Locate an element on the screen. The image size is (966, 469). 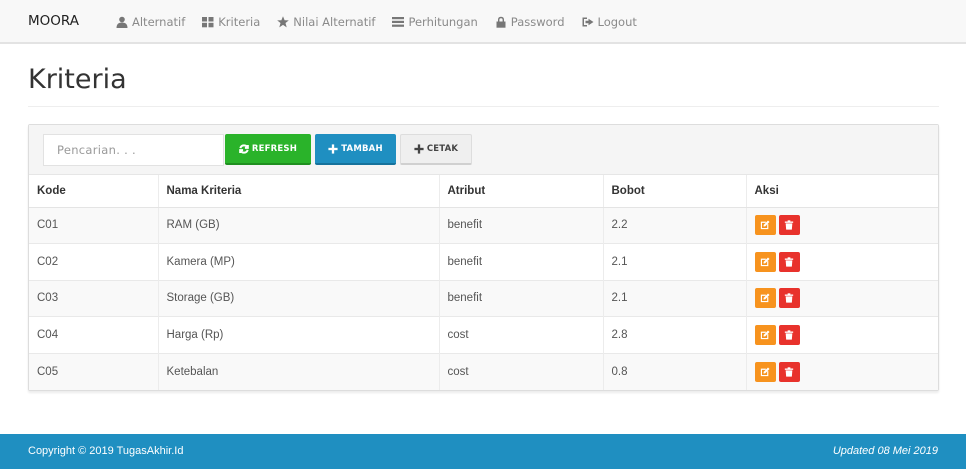
list-icon is located at coordinates (398, 22).